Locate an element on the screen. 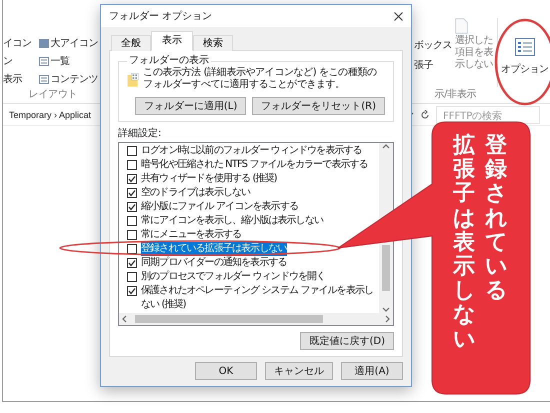 The height and width of the screenshot is (413, 550). large-icons-icon is located at coordinates (43, 43).